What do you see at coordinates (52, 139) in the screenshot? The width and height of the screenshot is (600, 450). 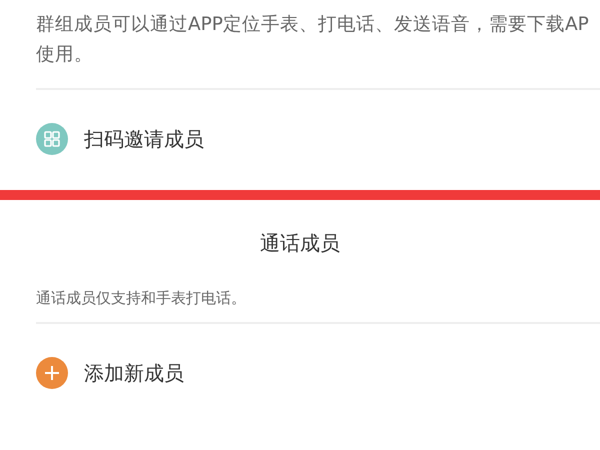 I see `grid-icon` at bounding box center [52, 139].